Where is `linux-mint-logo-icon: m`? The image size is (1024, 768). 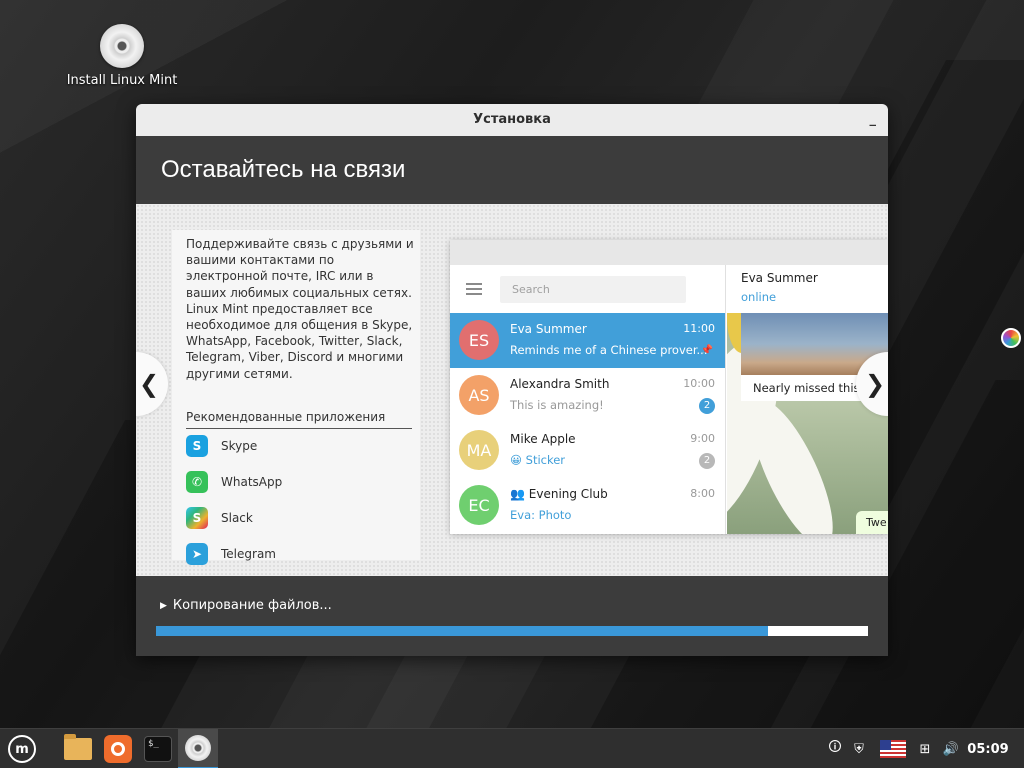 linux-mint-logo-icon: m is located at coordinates (22, 749).